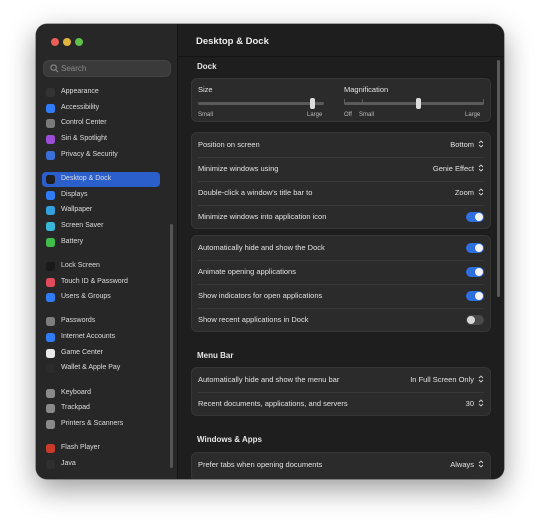 The image size is (540, 527). What do you see at coordinates (269, 379) in the screenshot?
I see `menu-bar-autohide-label: Automatically hide and show the menu bar` at bounding box center [269, 379].